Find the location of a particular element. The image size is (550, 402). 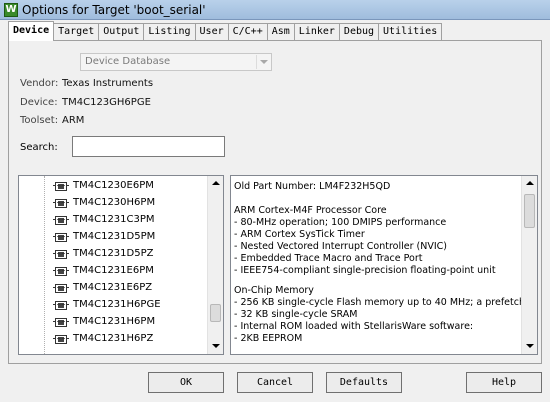

device-database-select: Device Database is located at coordinates (176, 62).